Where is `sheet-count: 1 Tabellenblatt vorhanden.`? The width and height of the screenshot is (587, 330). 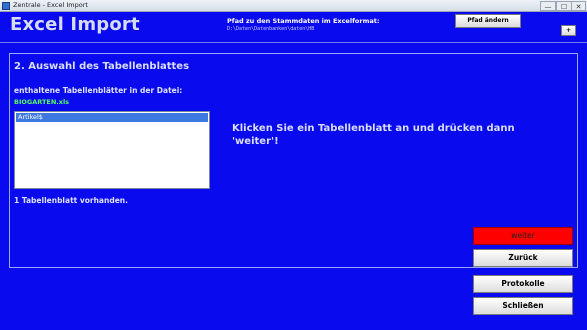
sheet-count: 1 Tabellenblatt vorhanden. is located at coordinates (71, 200).